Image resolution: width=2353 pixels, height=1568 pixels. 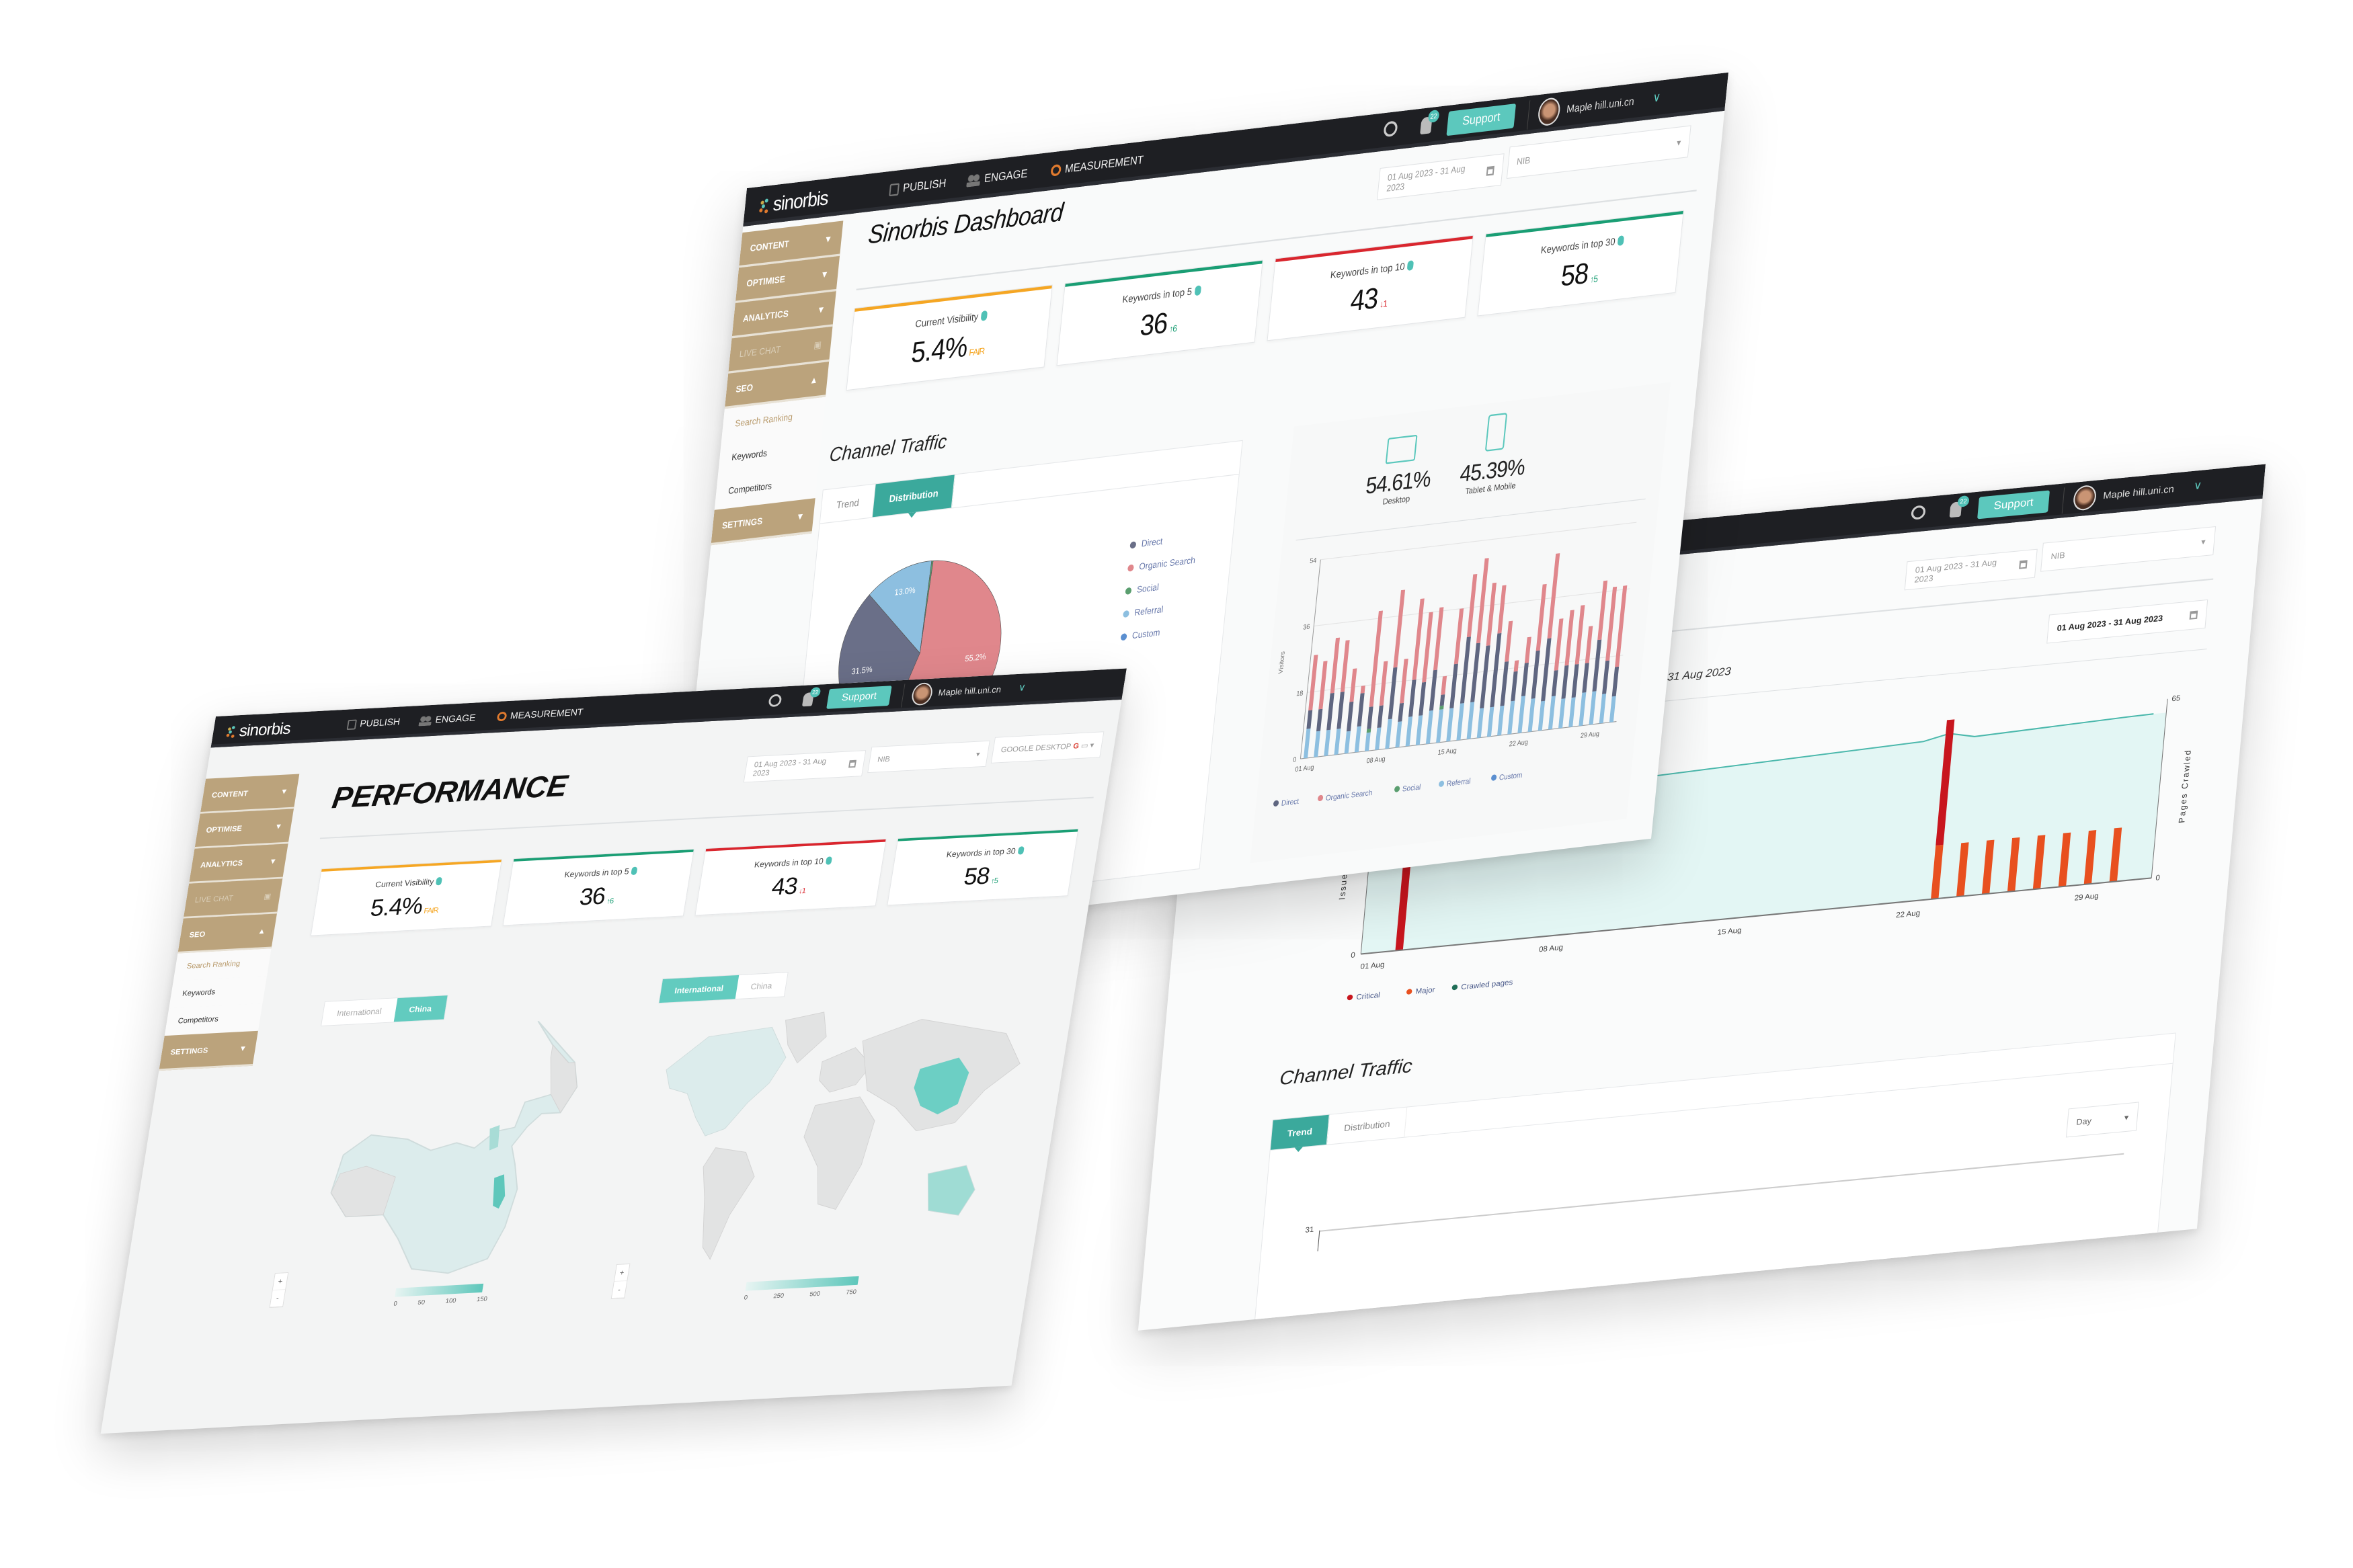 I want to click on sidebar-item-label: SETTINGS, so click(x=189, y=1051).